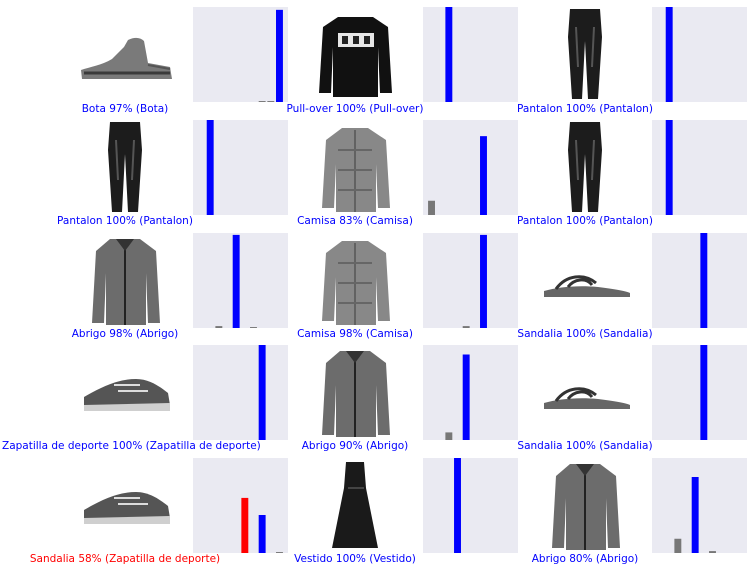 This screenshot has width=754, height=572. What do you see at coordinates (585, 559) in the screenshot?
I see `prediction-caption: Abrigo 80% (Abrigo)` at bounding box center [585, 559].